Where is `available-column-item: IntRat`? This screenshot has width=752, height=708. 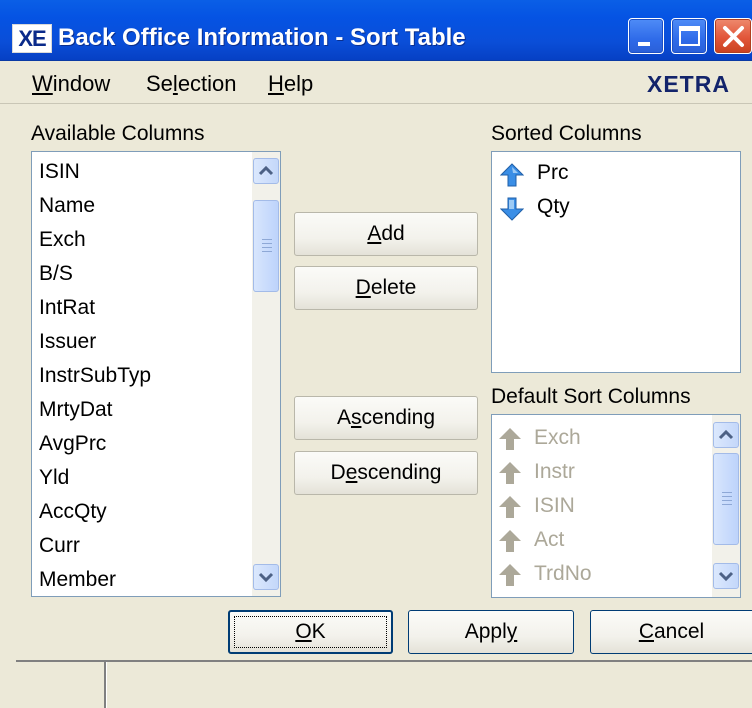
available-column-item: IntRat is located at coordinates (67, 308).